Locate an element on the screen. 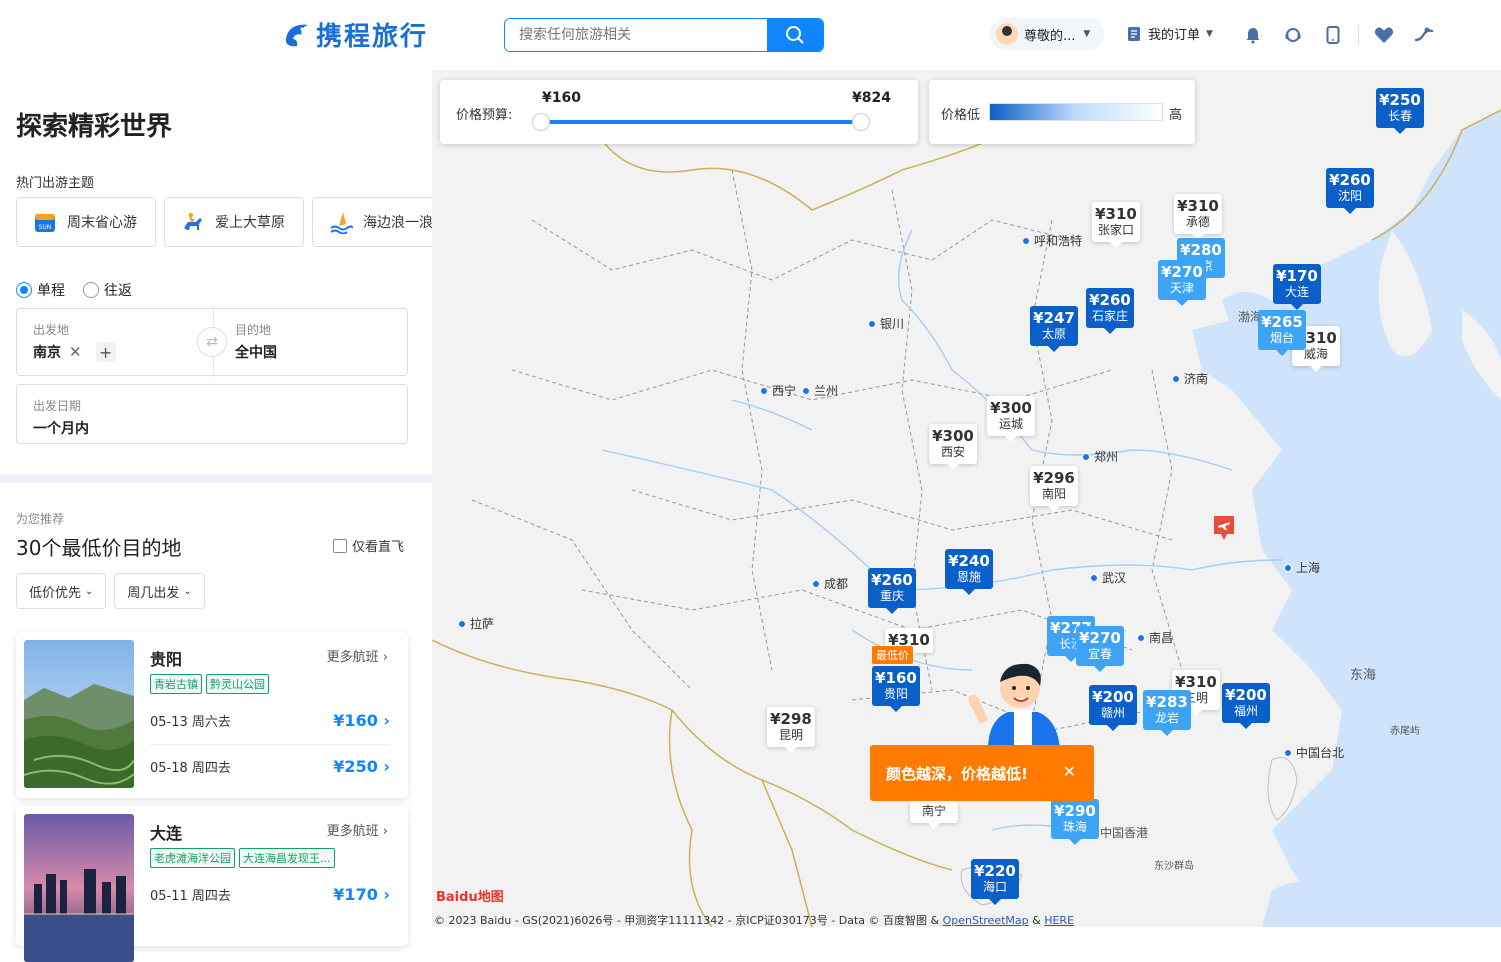  osm-link: OpenStreetMap is located at coordinates (986, 920).